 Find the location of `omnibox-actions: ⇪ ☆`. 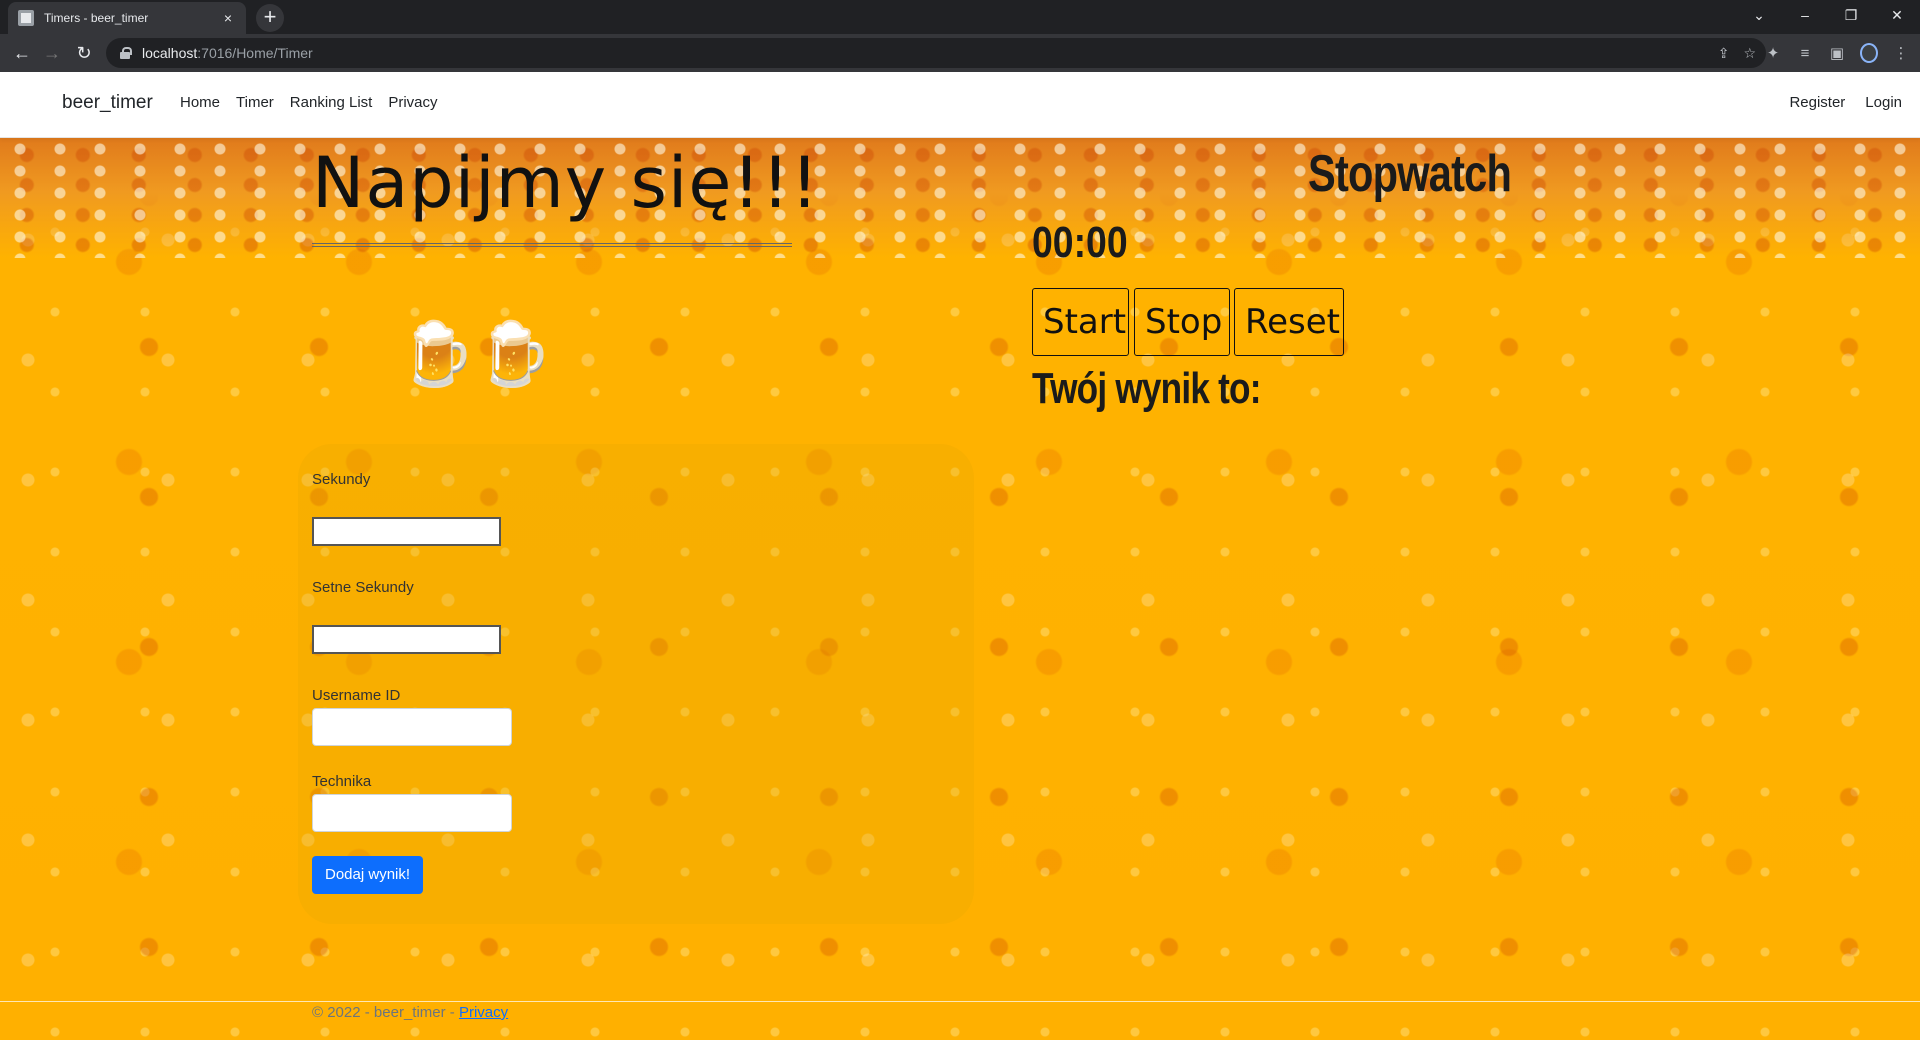

omnibox-actions: ⇪ ☆ is located at coordinates (1737, 53).